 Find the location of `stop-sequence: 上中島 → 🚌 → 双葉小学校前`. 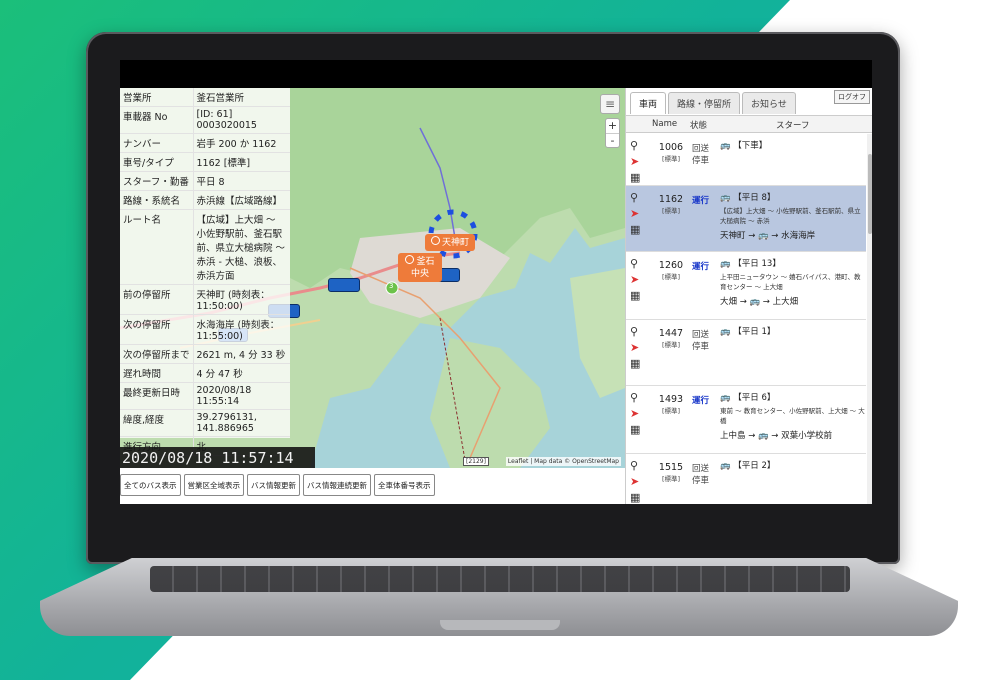

stop-sequence: 上中島 → 🚌 → 双葉小学校前 is located at coordinates (776, 436).